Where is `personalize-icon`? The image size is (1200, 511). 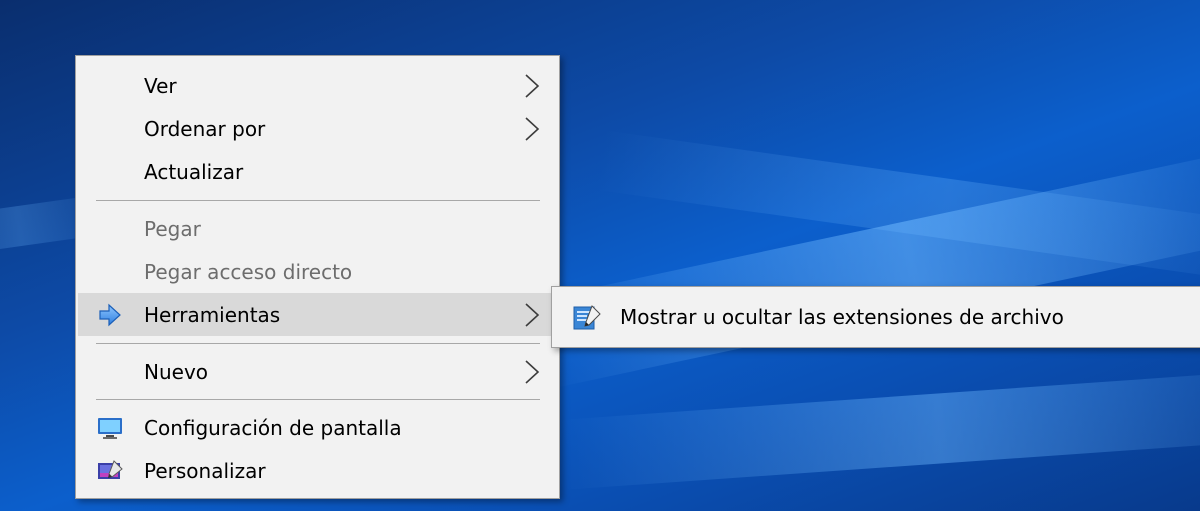 personalize-icon is located at coordinates (110, 471).